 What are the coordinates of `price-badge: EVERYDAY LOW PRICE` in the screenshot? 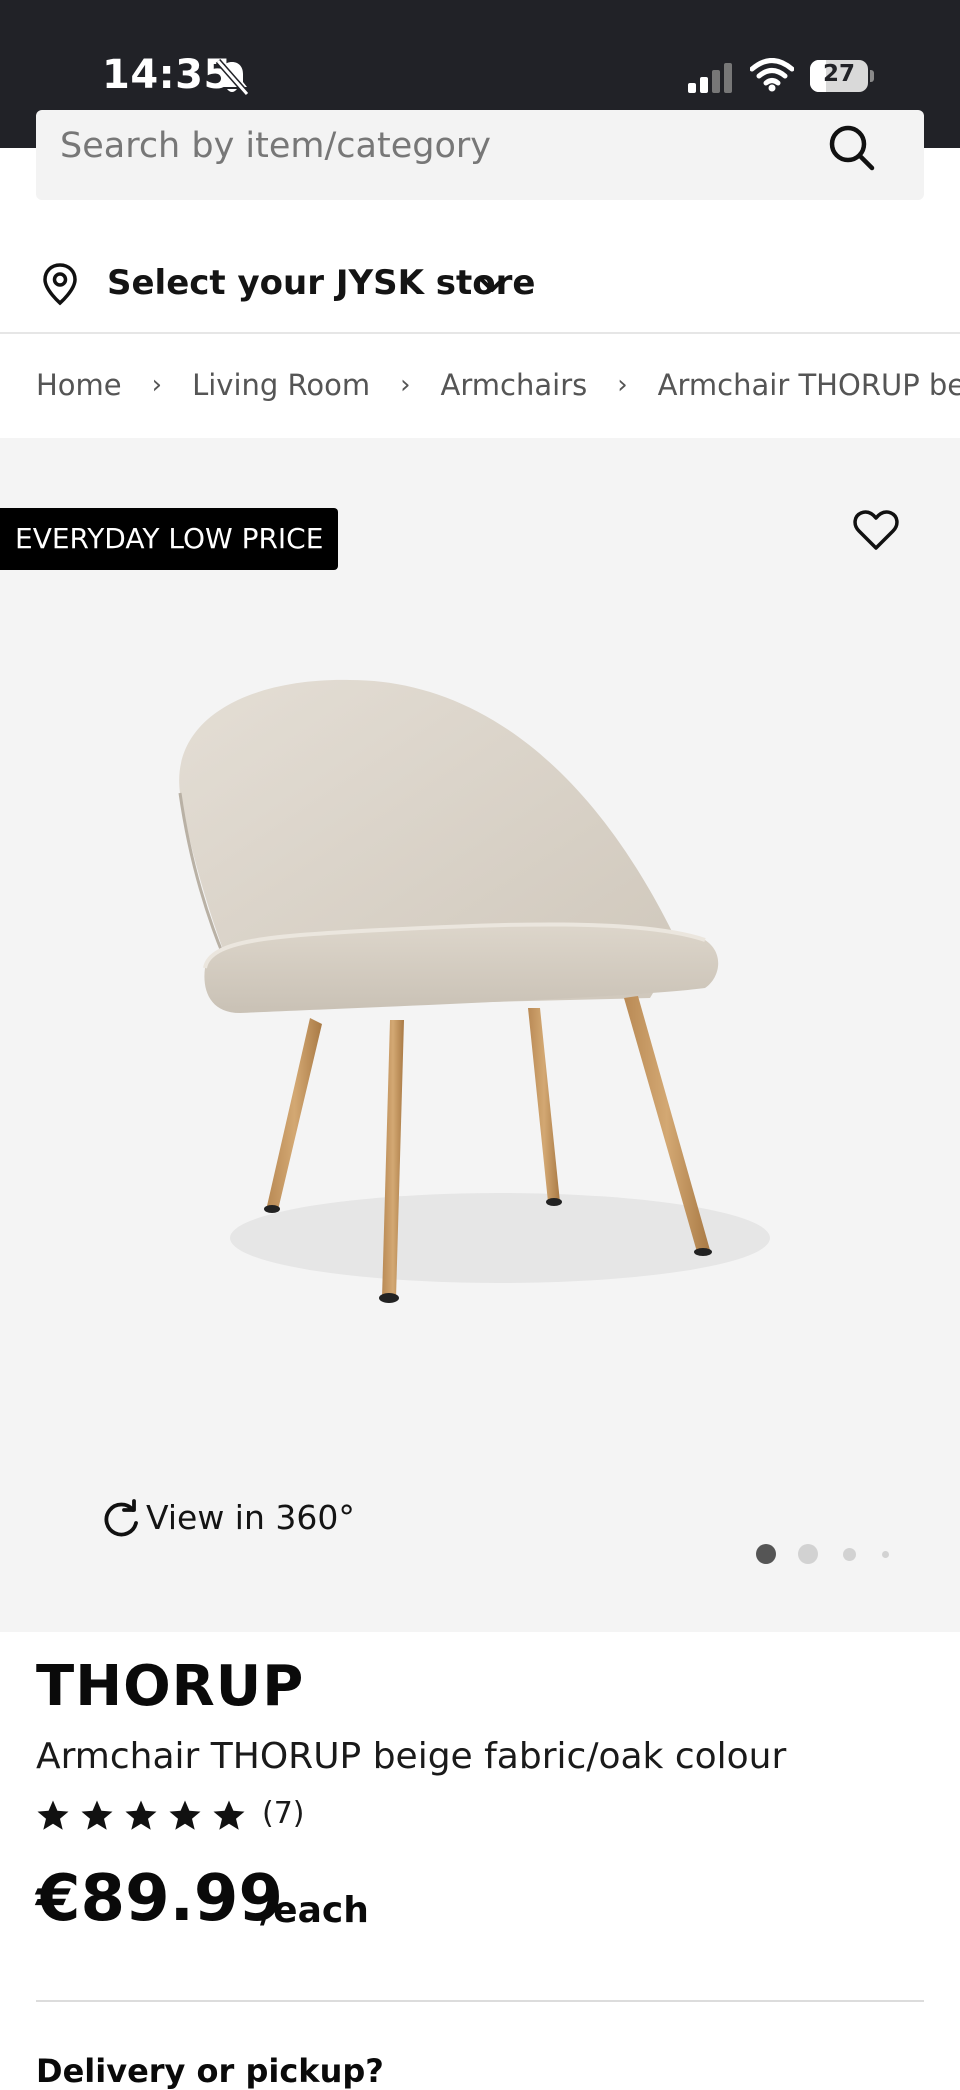 It's located at (169, 539).